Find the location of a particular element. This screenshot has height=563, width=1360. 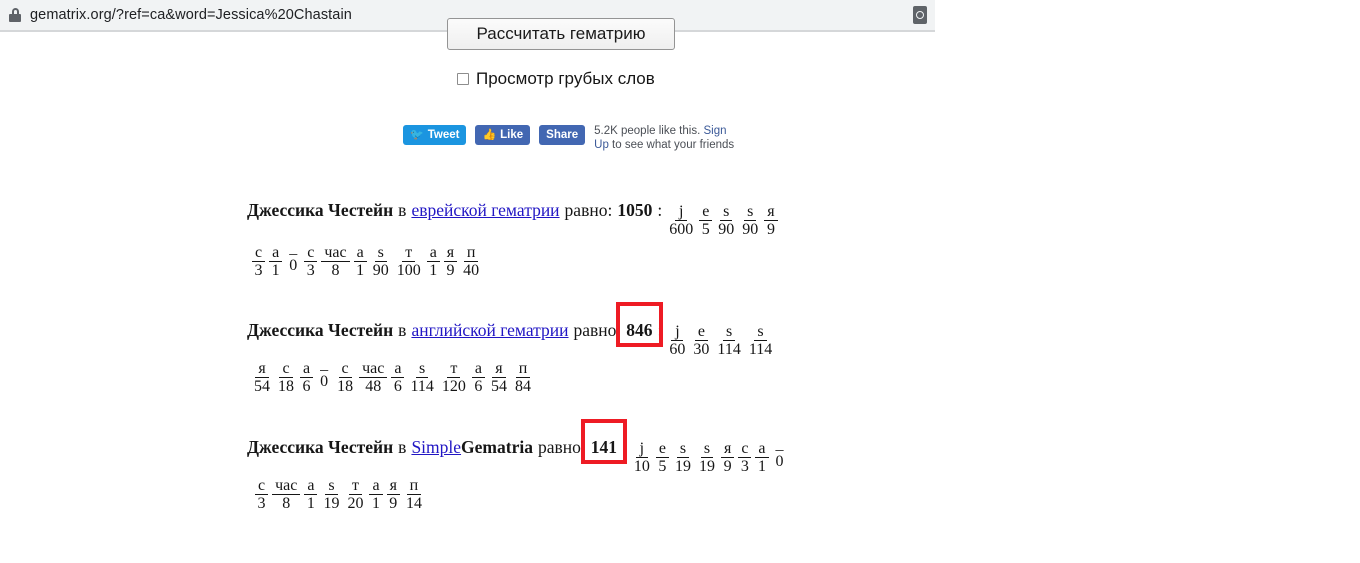

extension-icon is located at coordinates (920, 15).